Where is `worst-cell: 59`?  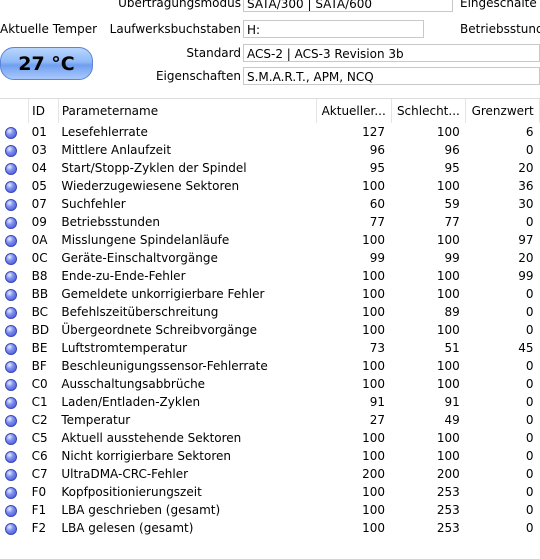
worst-cell: 59 is located at coordinates (452, 204).